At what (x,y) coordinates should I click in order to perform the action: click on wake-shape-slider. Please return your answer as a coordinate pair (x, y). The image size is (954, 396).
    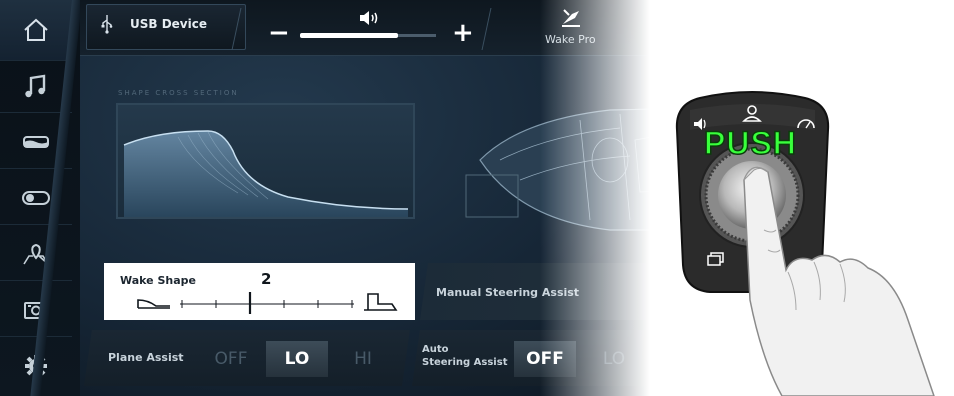
    Looking at the image, I should click on (269, 301).